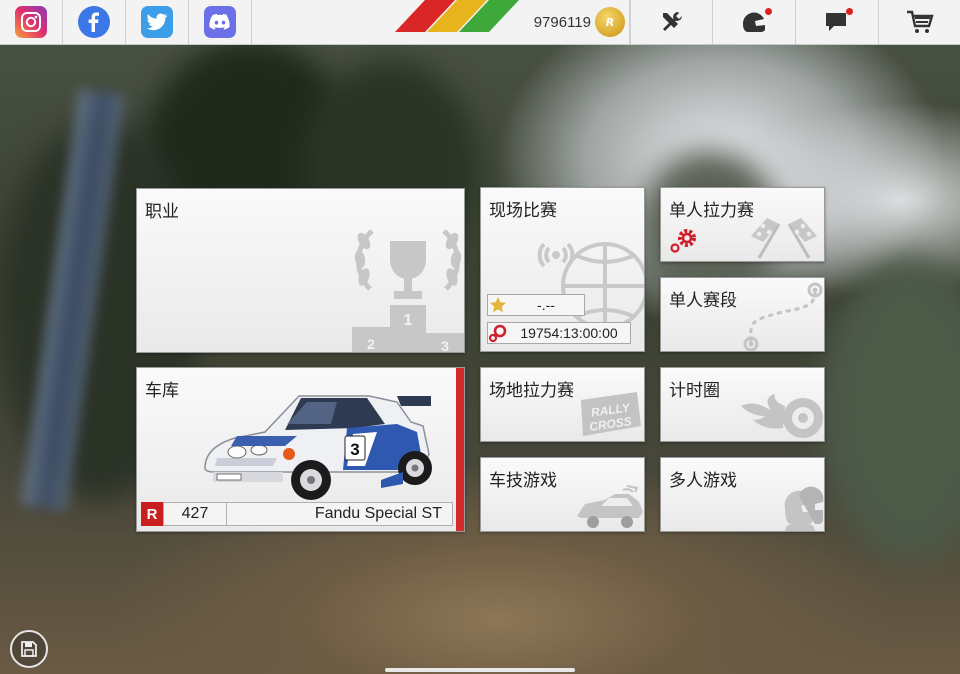 Image resolution: width=960 pixels, height=674 pixels. I want to click on trophy-icon: 1 2 3, so click(408, 291).